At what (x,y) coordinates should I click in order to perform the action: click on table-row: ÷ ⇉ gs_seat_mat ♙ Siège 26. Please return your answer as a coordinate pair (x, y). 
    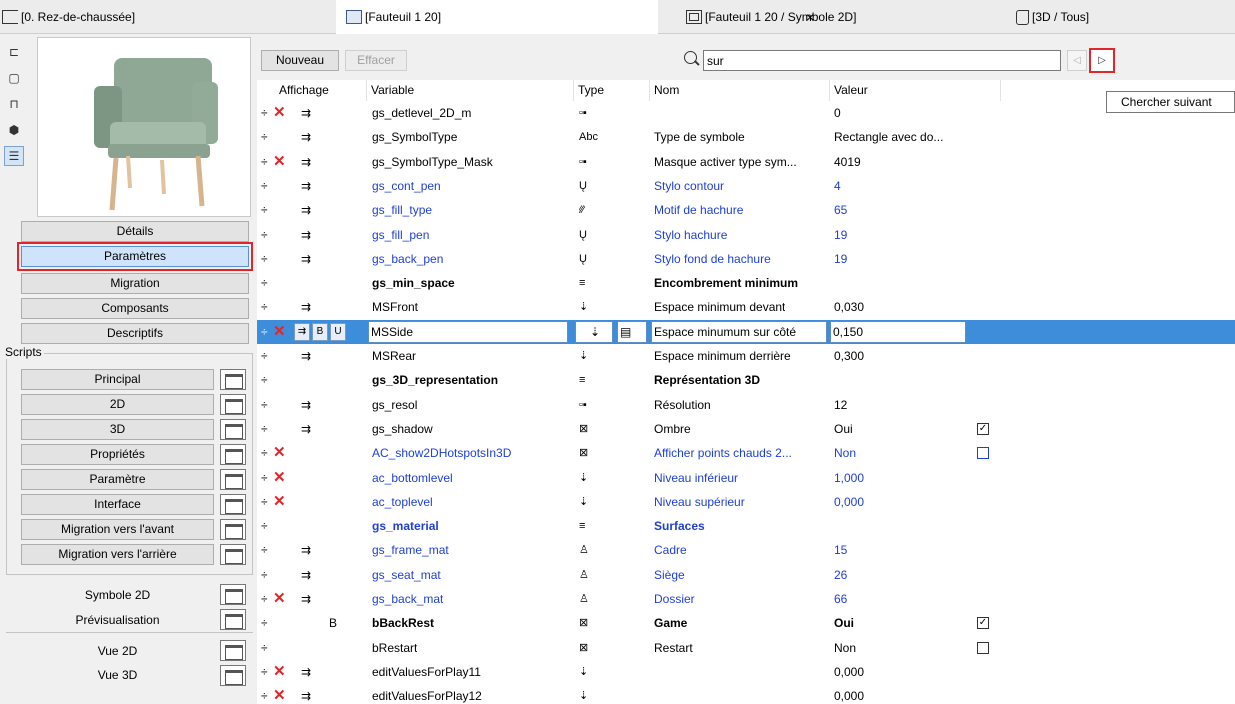
    Looking at the image, I should click on (746, 575).